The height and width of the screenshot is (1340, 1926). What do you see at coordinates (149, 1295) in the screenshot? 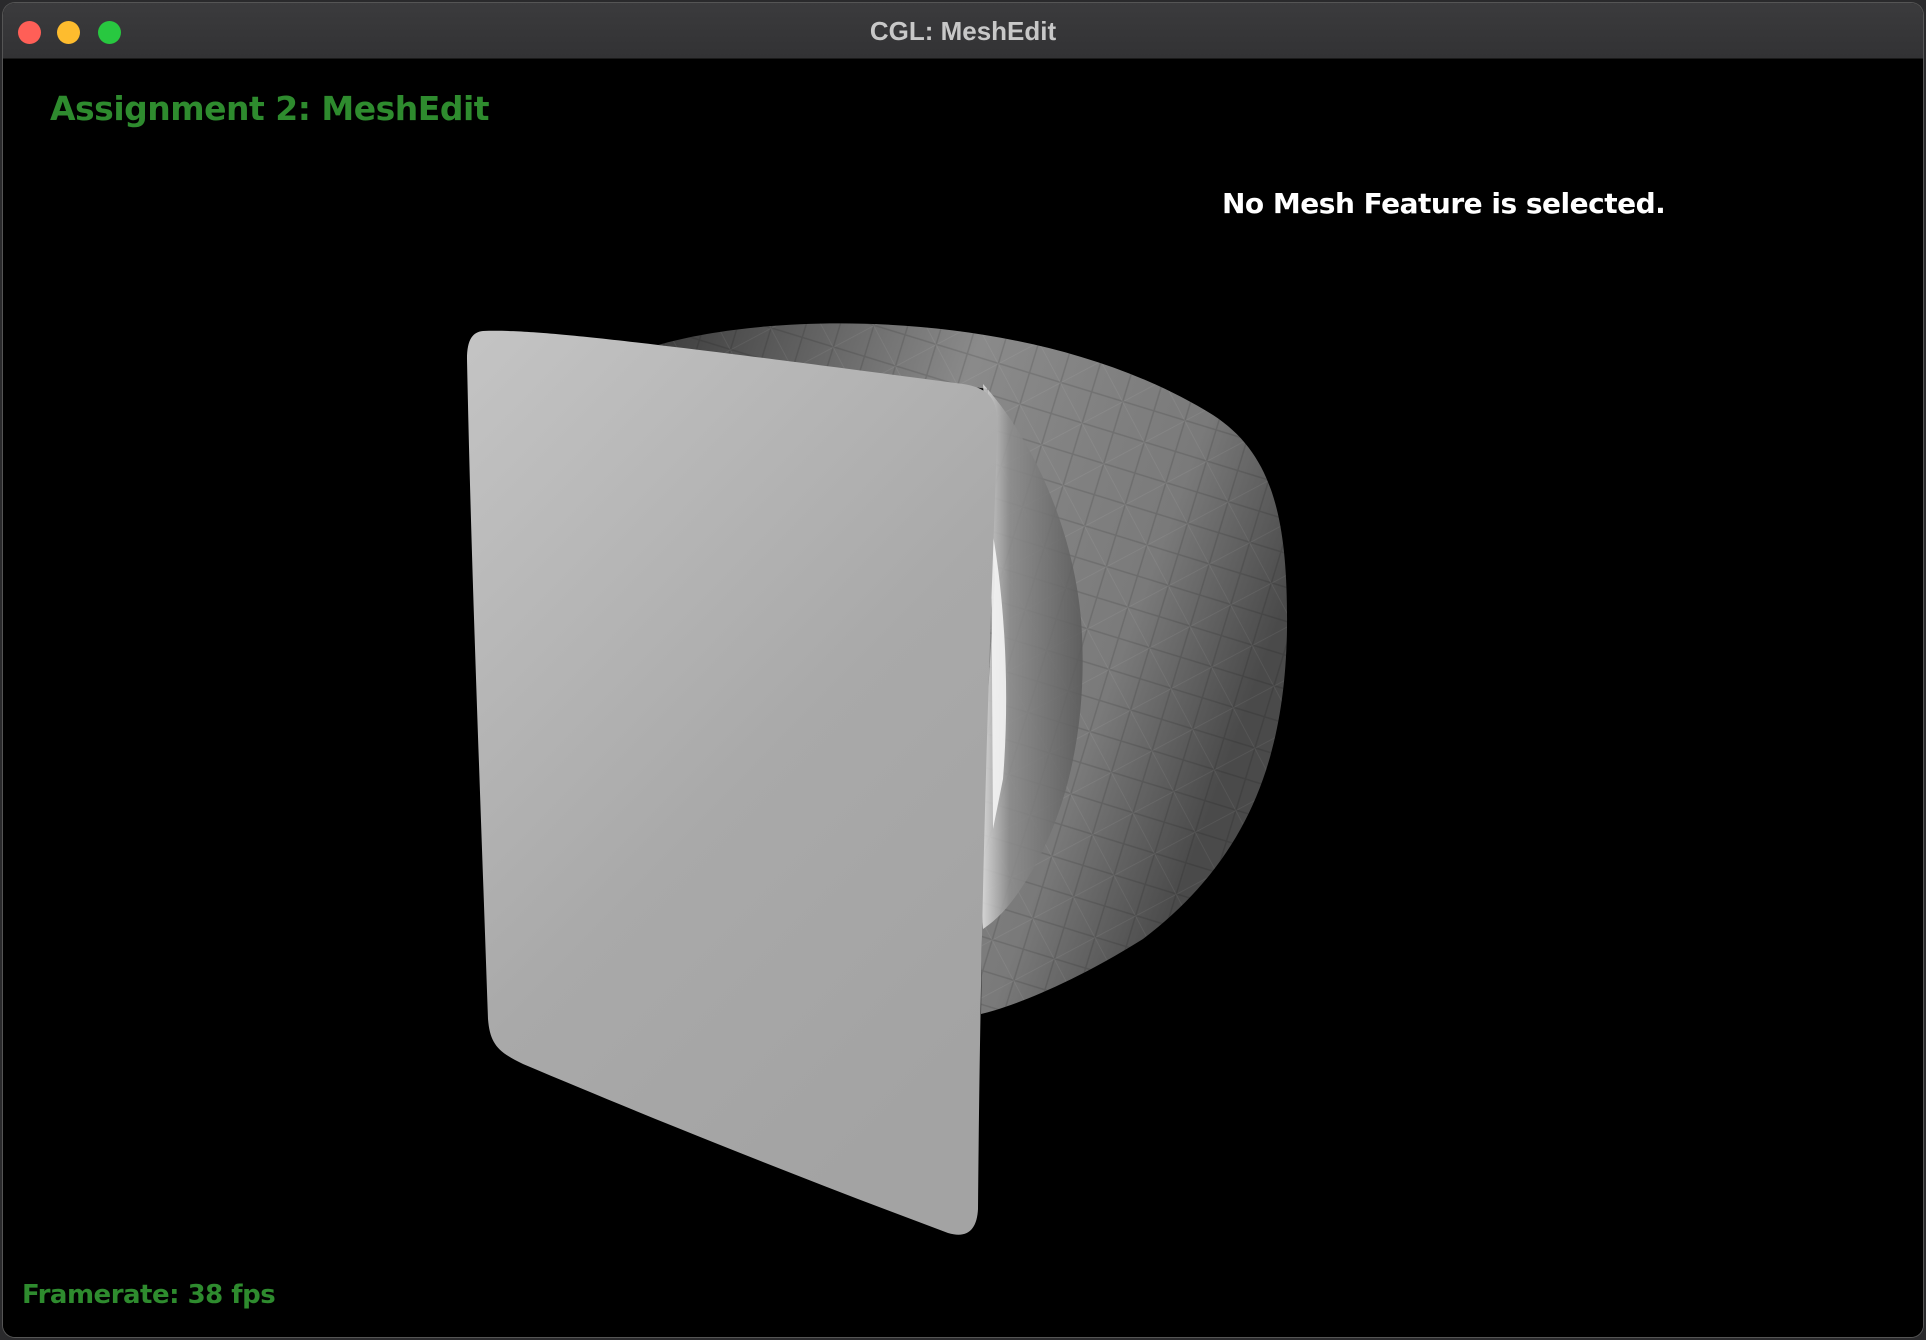
I see `framerate-readout: Framerate: 38 fps` at bounding box center [149, 1295].